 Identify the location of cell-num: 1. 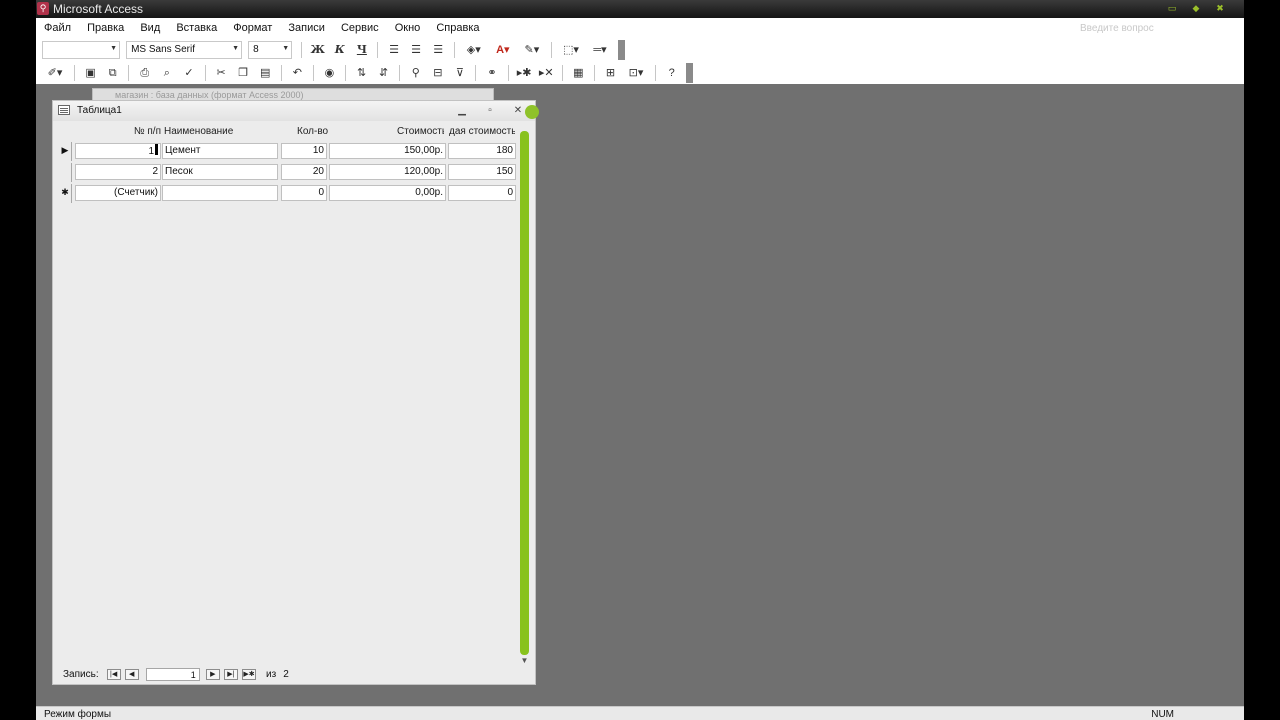
(118, 151).